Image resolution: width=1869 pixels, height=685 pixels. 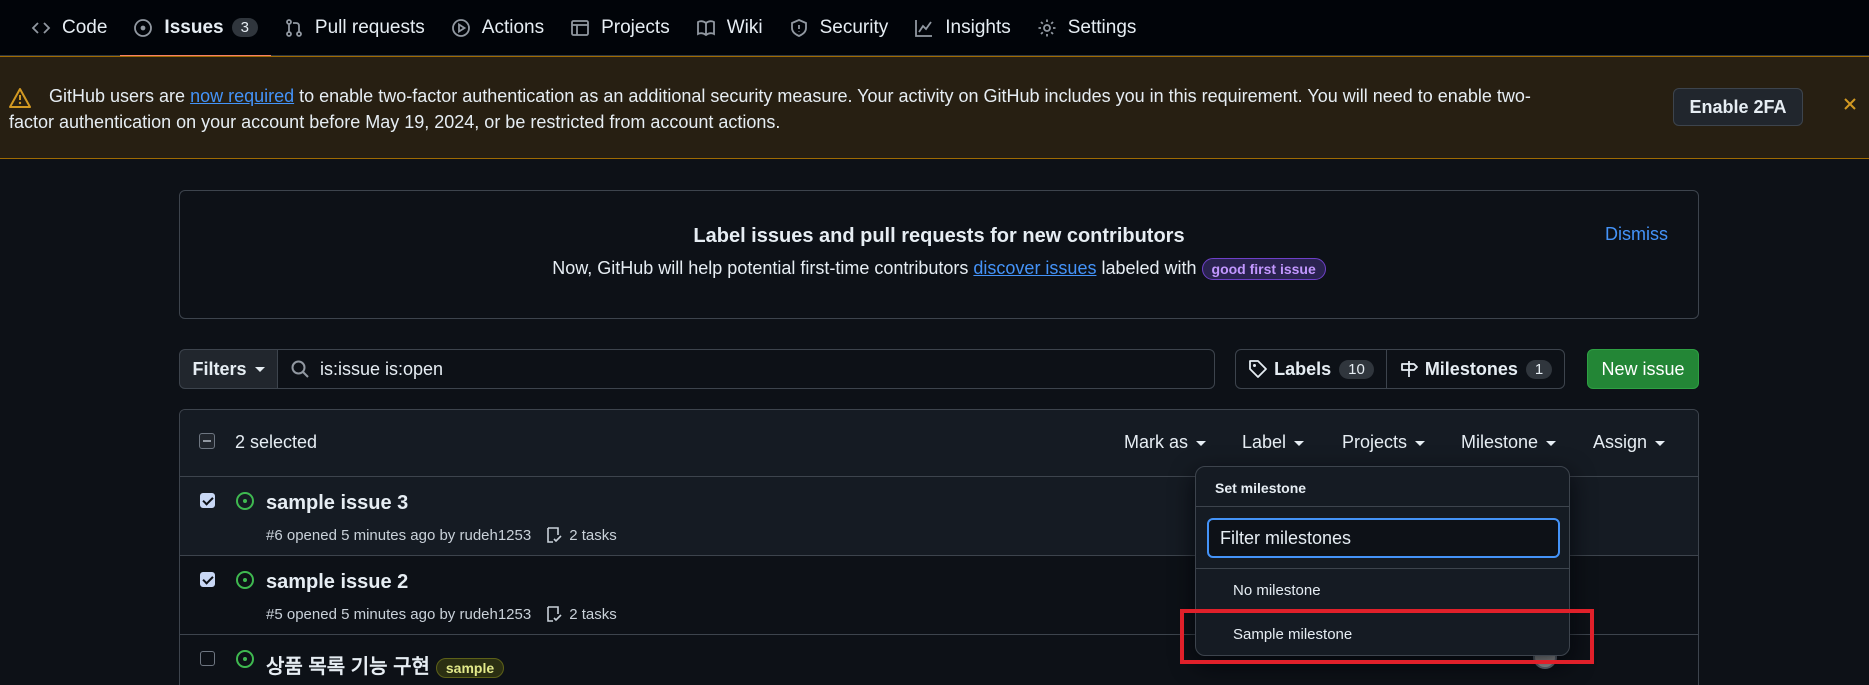 I want to click on tab-label: Projects, so click(x=635, y=27).